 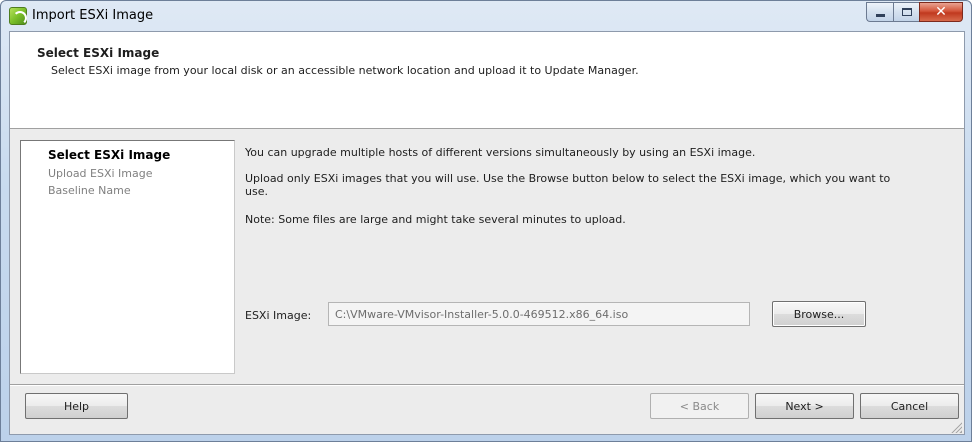 What do you see at coordinates (76, 406) in the screenshot?
I see `help-button: Help` at bounding box center [76, 406].